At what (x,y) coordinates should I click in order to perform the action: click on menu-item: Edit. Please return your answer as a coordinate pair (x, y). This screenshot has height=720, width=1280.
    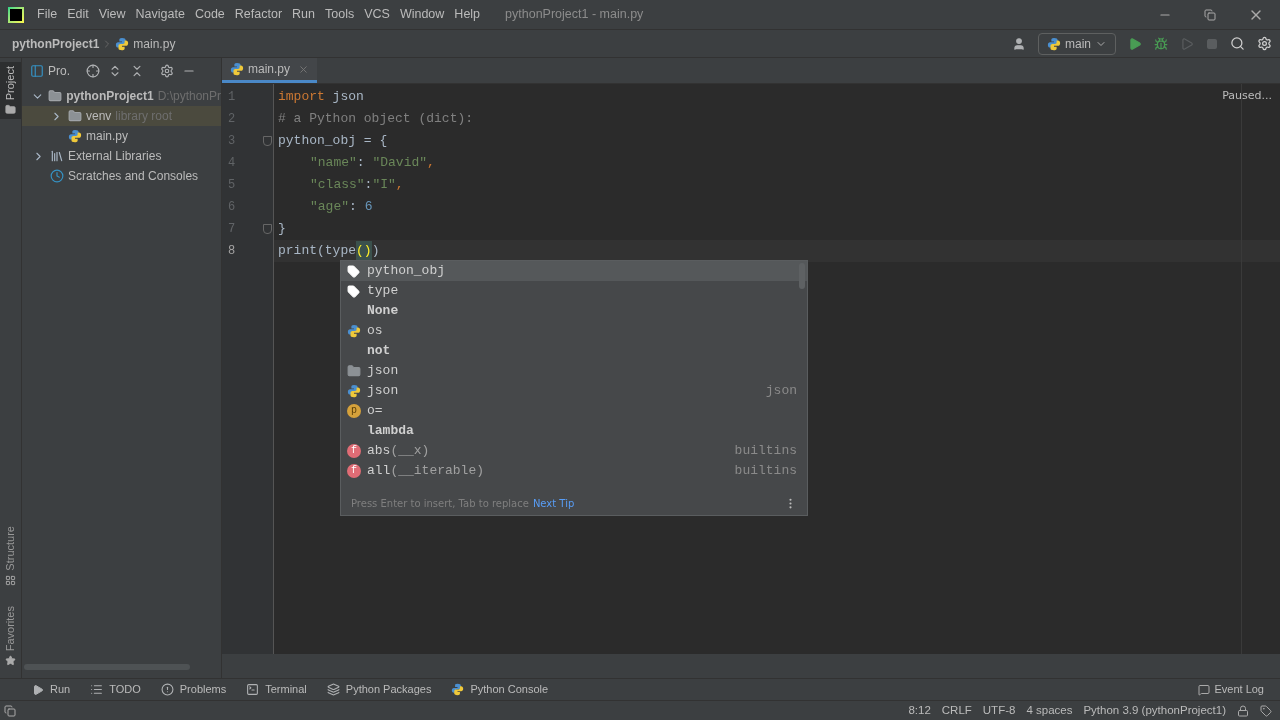
    Looking at the image, I should click on (78, 14).